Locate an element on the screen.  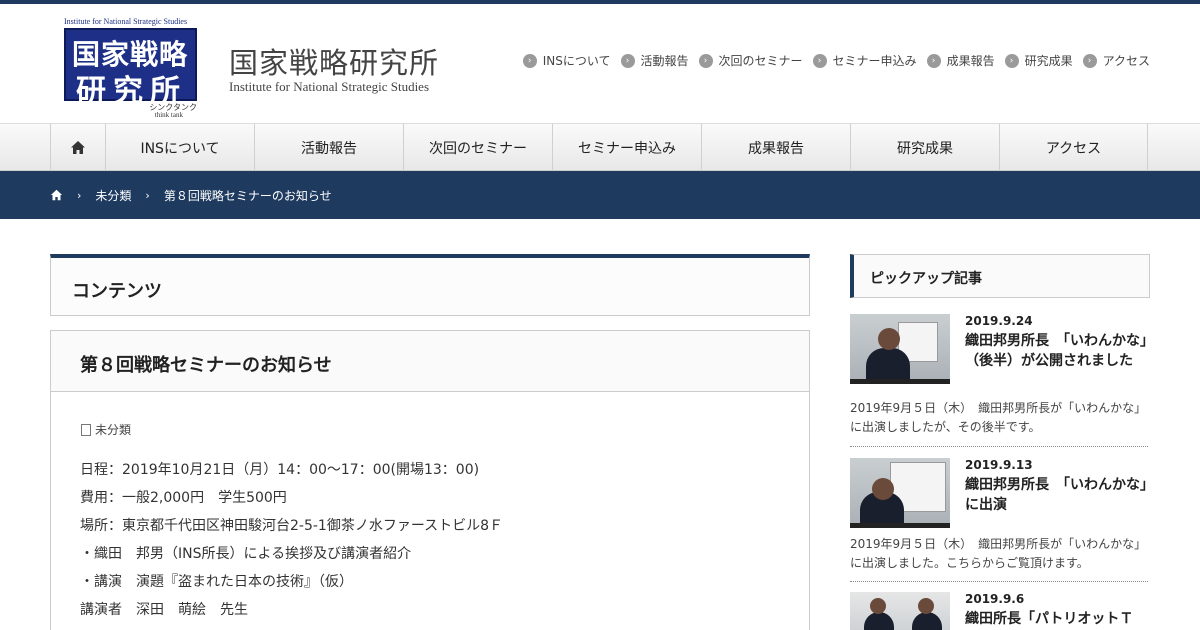
logo-top-text: Institute for National Strategic Studies is located at coordinates (126, 21).